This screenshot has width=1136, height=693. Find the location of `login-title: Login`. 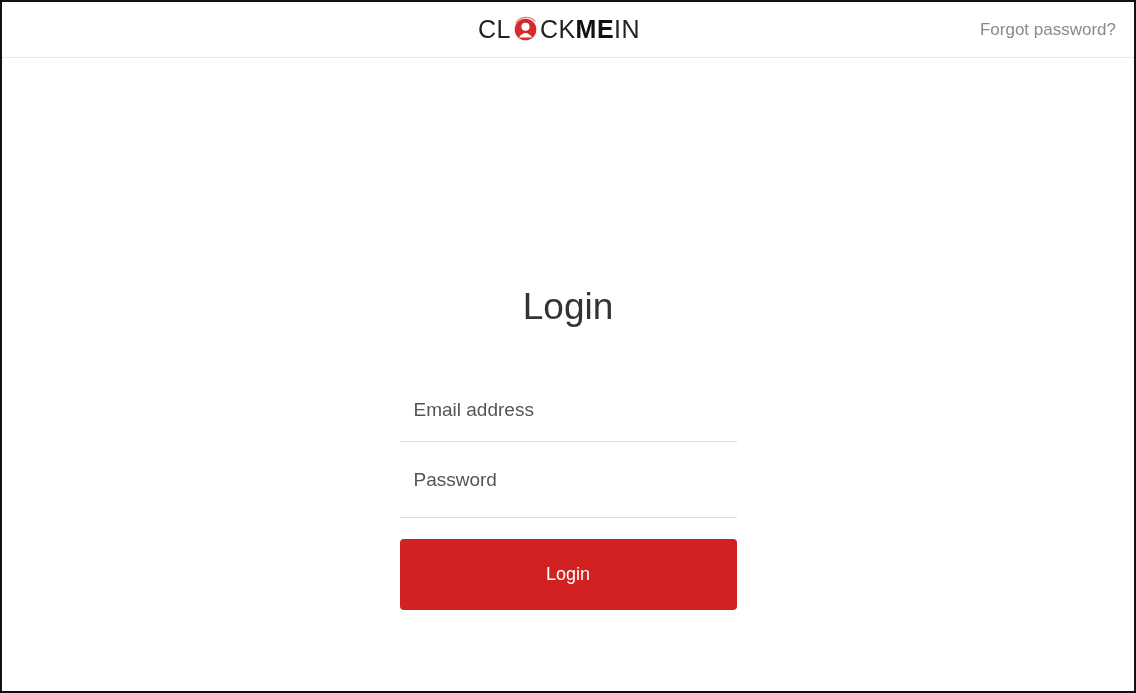

login-title: Login is located at coordinates (568, 307).